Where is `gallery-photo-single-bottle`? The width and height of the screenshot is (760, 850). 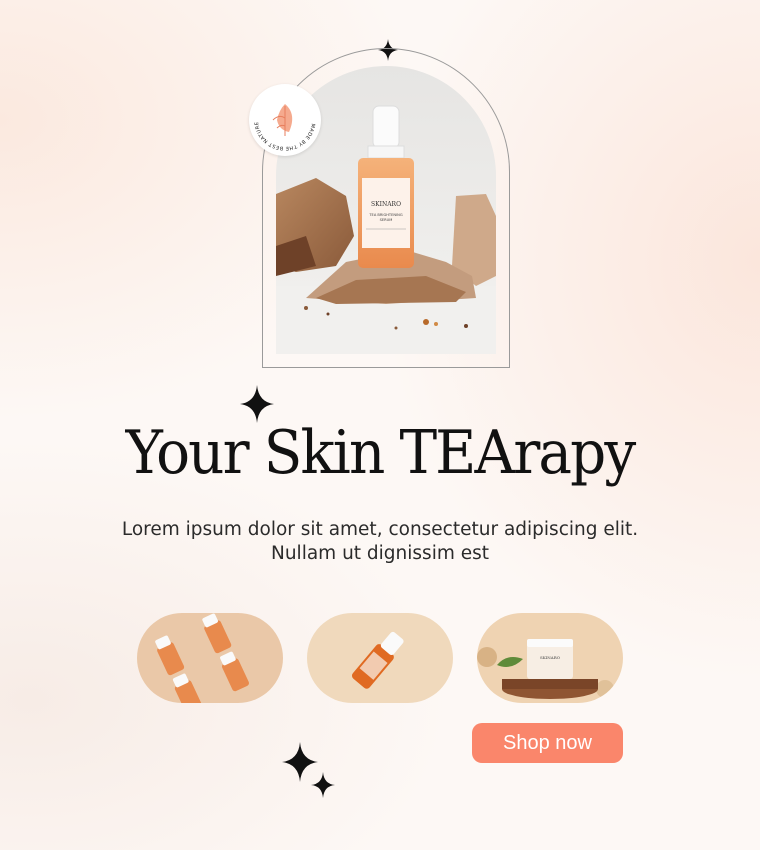
gallery-photo-single-bottle is located at coordinates (380, 658).